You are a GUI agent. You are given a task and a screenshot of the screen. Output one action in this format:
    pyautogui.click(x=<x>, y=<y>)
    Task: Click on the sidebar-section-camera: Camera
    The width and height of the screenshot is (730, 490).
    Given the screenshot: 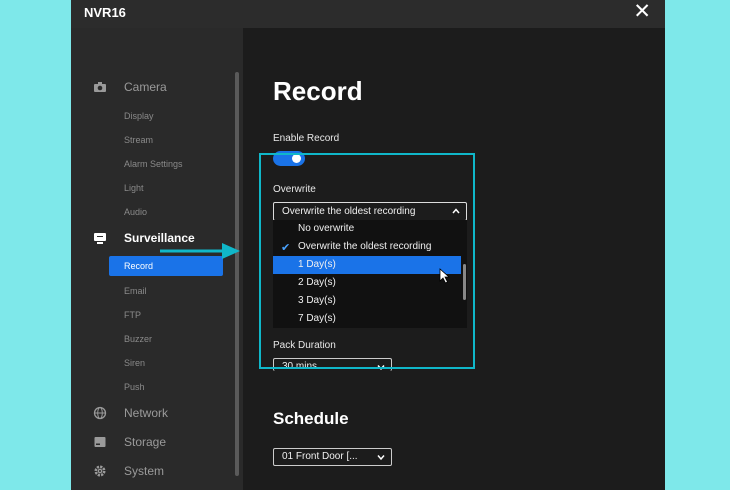 What is the action you would take?
    pyautogui.click(x=151, y=87)
    